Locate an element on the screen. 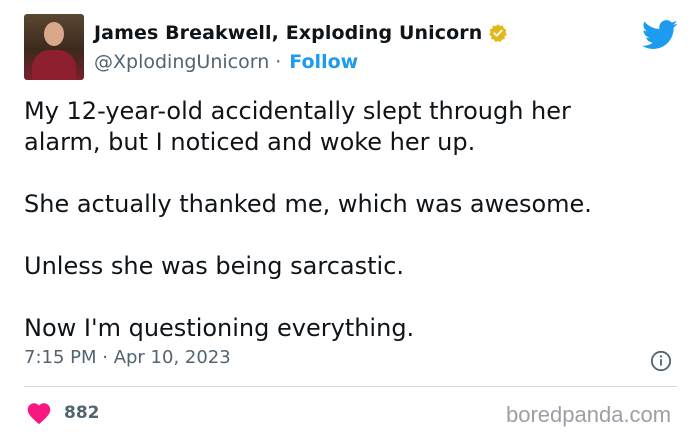 This screenshot has width=700, height=441. like-count: 882 is located at coordinates (82, 413).